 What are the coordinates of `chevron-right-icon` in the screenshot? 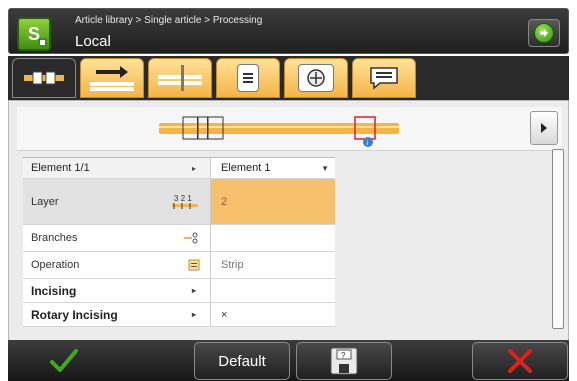 It's located at (544, 128).